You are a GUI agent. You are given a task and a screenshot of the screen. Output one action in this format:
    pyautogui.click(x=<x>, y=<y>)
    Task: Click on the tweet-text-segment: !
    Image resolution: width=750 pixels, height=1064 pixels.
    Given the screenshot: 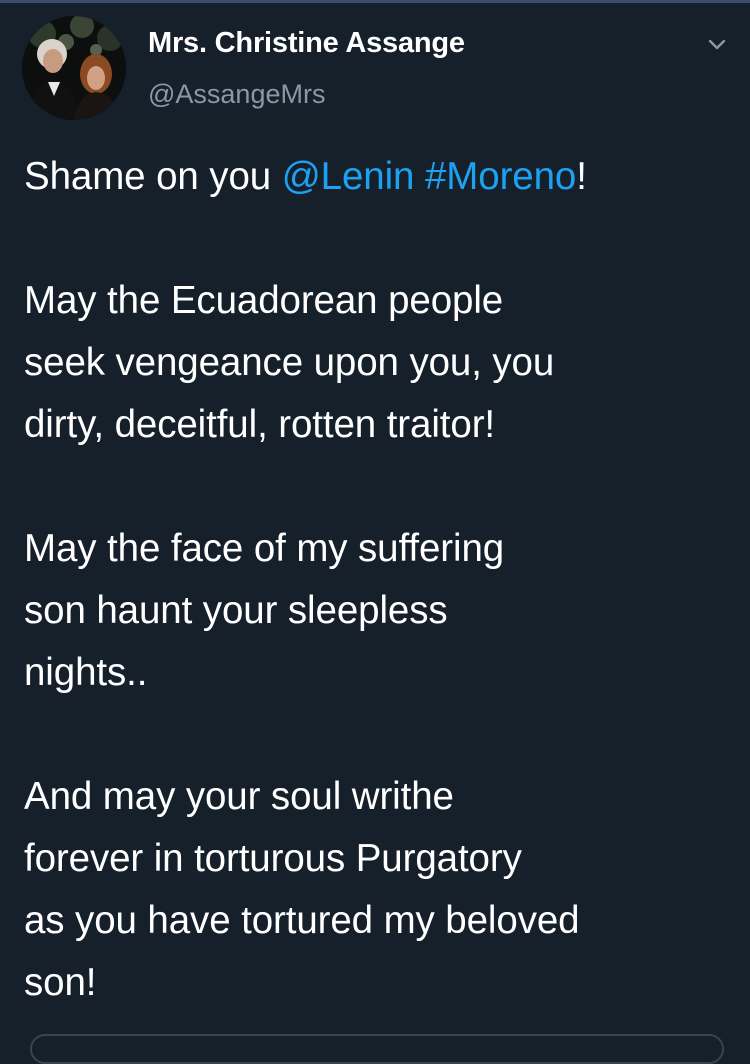 What is the action you would take?
    pyautogui.click(x=581, y=176)
    